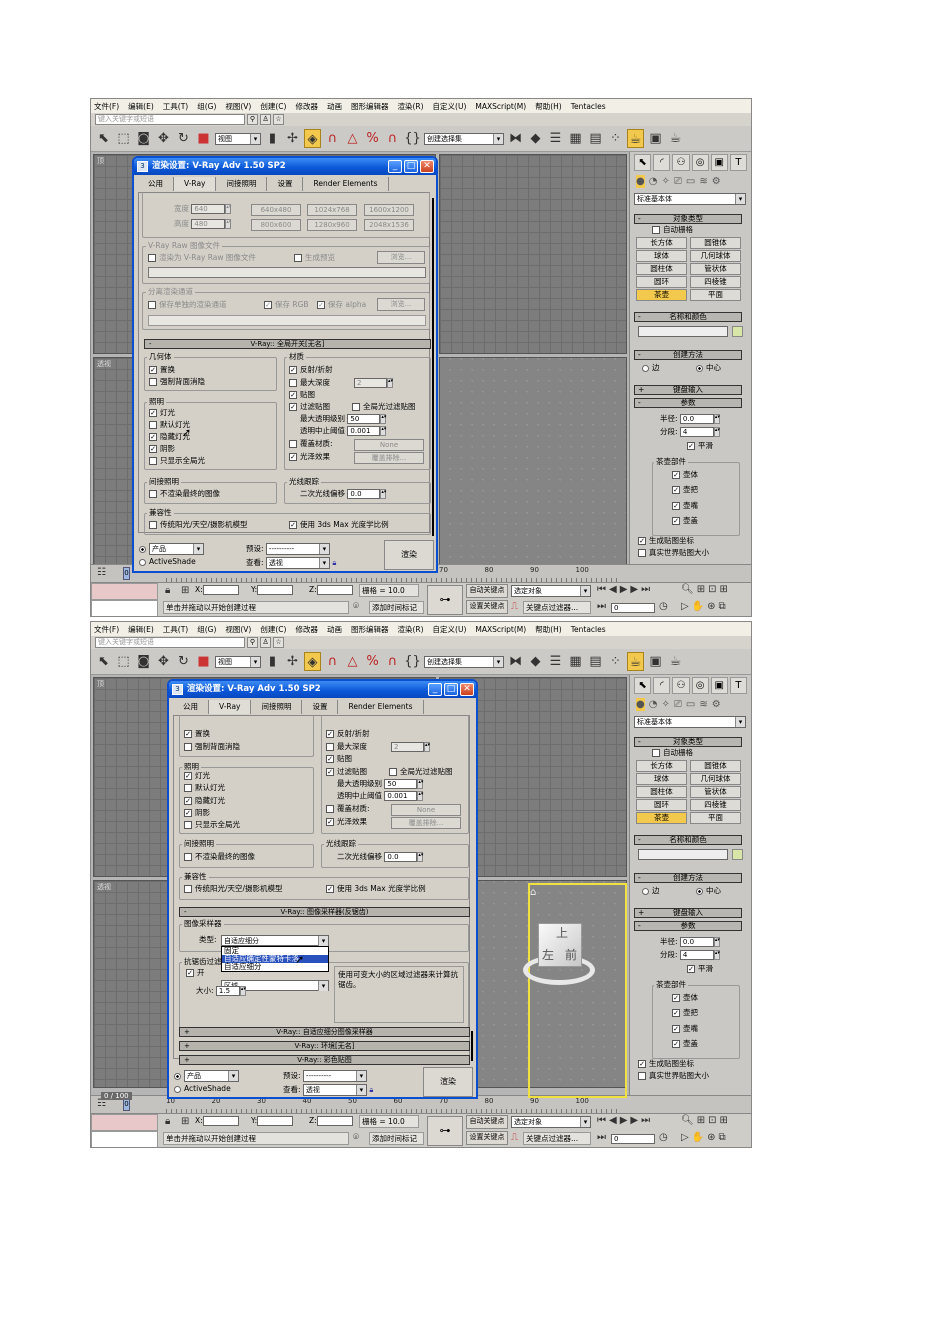 This screenshot has width=950, height=1344. What do you see at coordinates (183, 661) in the screenshot?
I see `rotate-icon: ↻` at bounding box center [183, 661].